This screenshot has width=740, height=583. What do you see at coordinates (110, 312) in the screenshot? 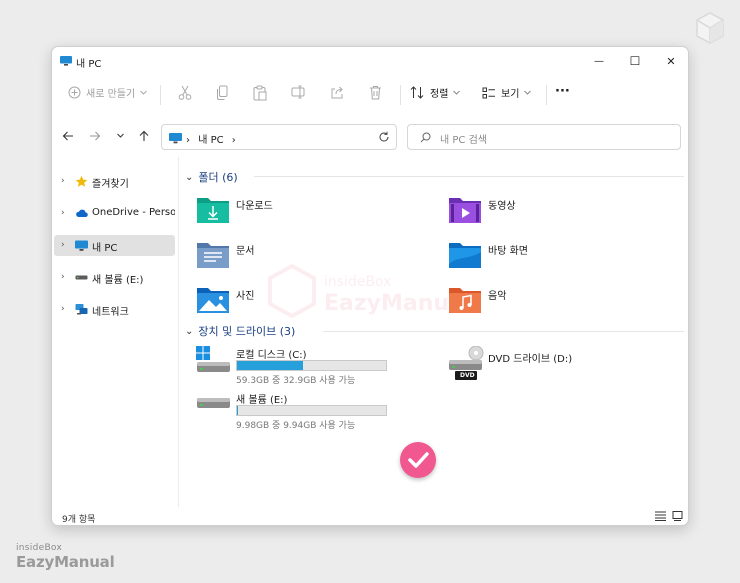
I see `sidebar-item-label: 네트워크` at bounding box center [110, 312].